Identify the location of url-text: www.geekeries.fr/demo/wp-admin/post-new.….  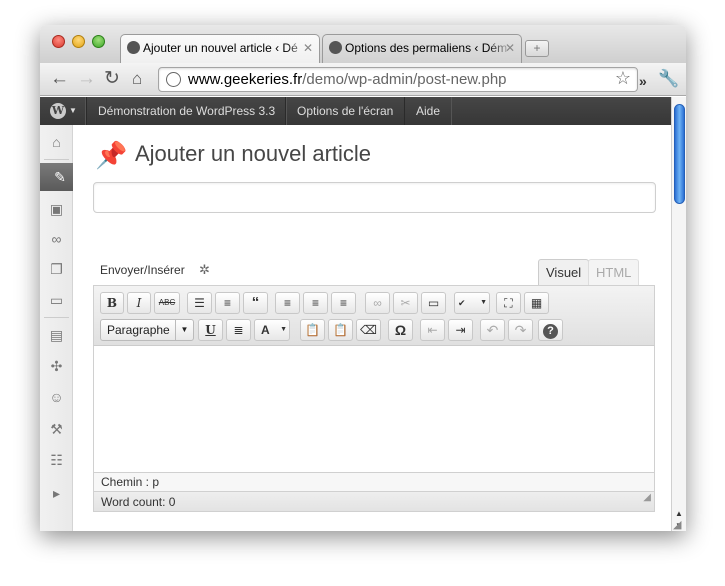
(347, 79).